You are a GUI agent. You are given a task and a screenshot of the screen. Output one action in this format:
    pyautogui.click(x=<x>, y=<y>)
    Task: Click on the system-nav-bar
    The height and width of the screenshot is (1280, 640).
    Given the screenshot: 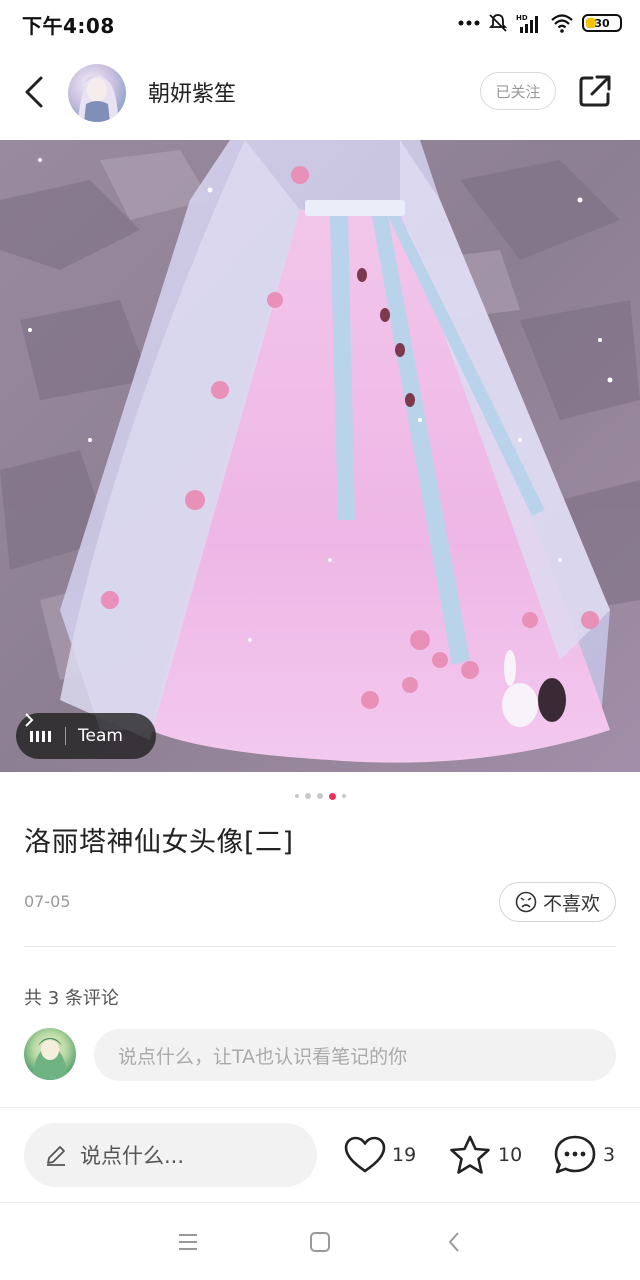 What is the action you would take?
    pyautogui.click(x=320, y=1241)
    